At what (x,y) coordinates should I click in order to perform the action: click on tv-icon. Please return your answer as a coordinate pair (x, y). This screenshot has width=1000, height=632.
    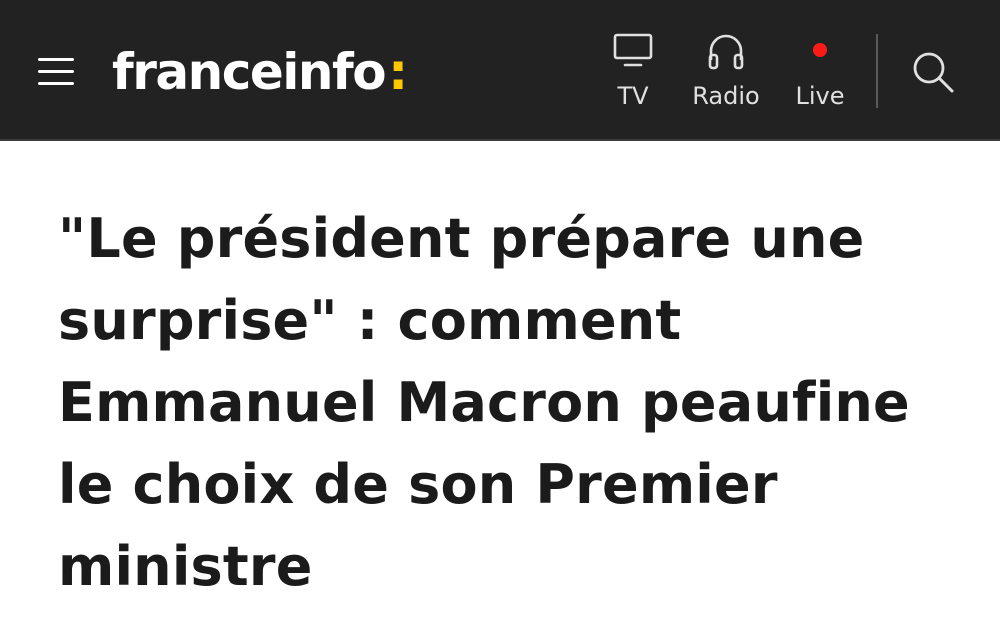
    Looking at the image, I should click on (633, 50).